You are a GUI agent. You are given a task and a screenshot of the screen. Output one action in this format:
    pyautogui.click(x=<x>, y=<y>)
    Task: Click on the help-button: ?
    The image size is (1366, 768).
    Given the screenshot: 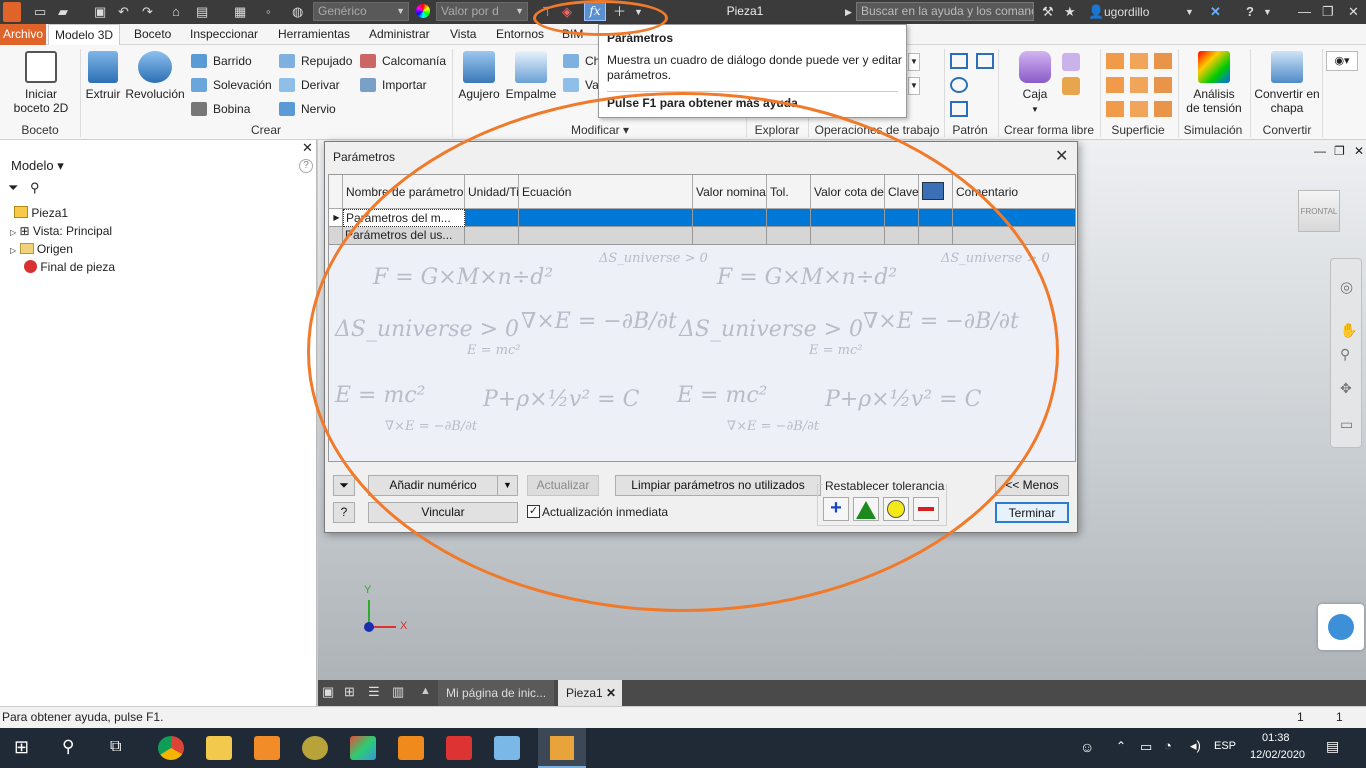 What is the action you would take?
    pyautogui.click(x=344, y=512)
    